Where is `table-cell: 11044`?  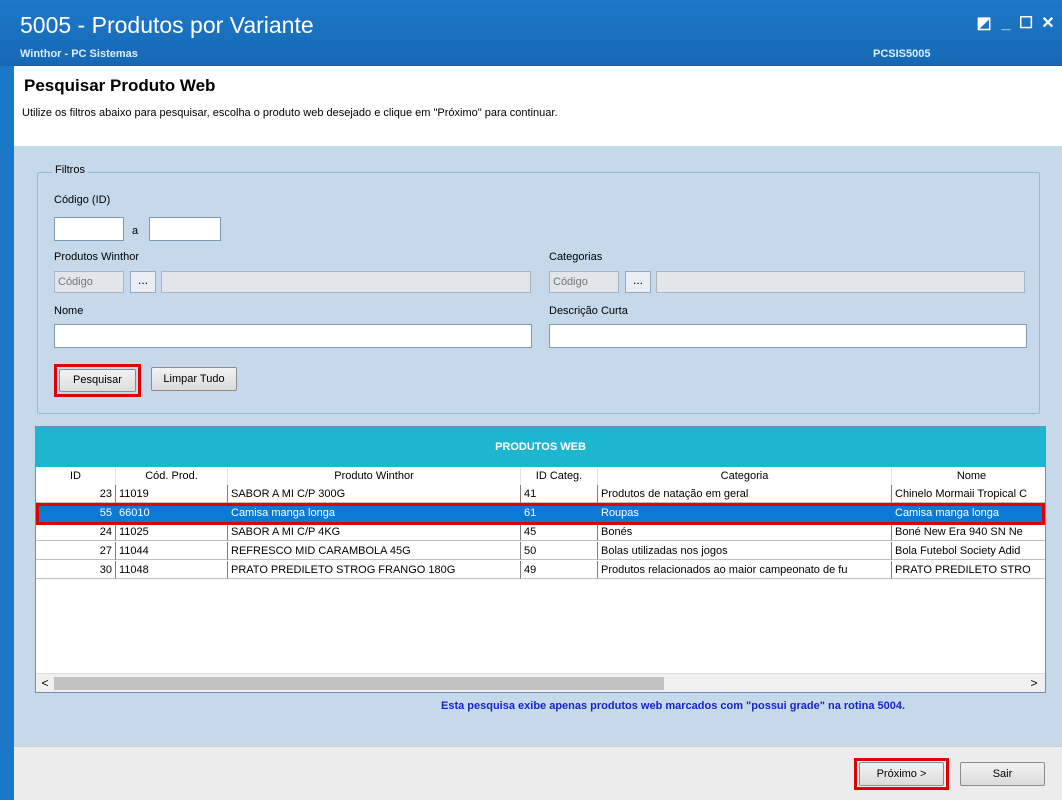 table-cell: 11044 is located at coordinates (172, 551).